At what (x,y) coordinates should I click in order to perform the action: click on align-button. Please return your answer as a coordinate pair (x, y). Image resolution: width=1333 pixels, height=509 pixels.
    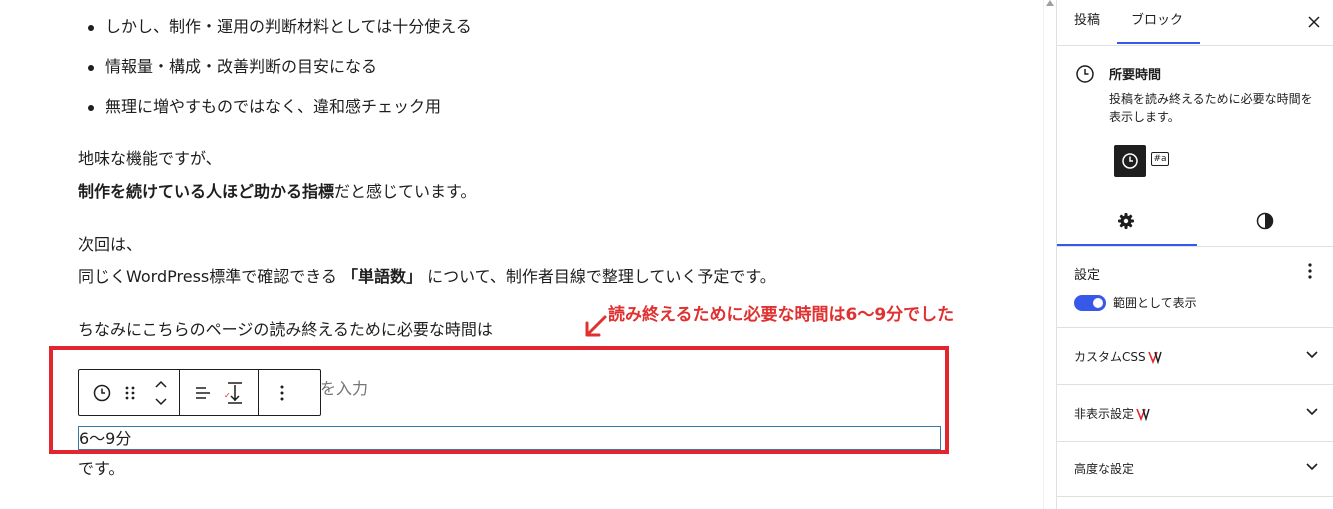
    Looking at the image, I should click on (203, 392).